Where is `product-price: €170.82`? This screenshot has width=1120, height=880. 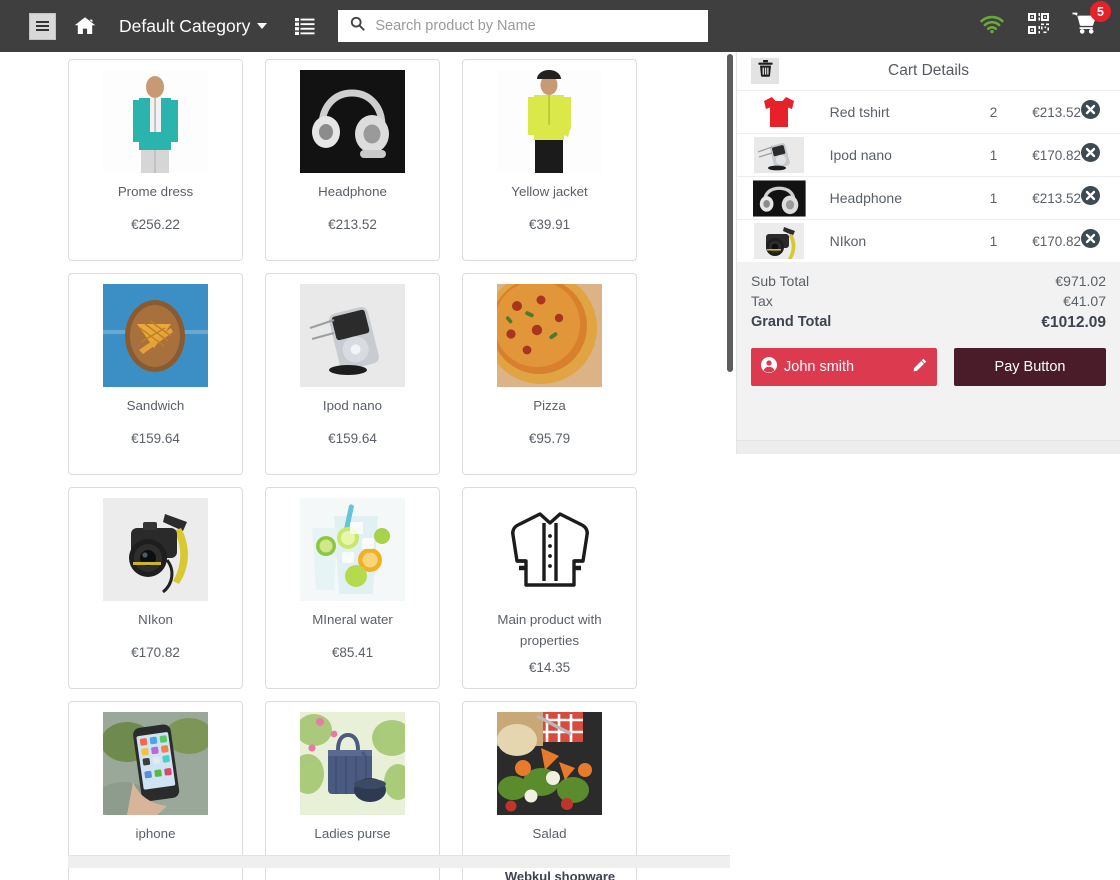 product-price: €170.82 is located at coordinates (155, 652).